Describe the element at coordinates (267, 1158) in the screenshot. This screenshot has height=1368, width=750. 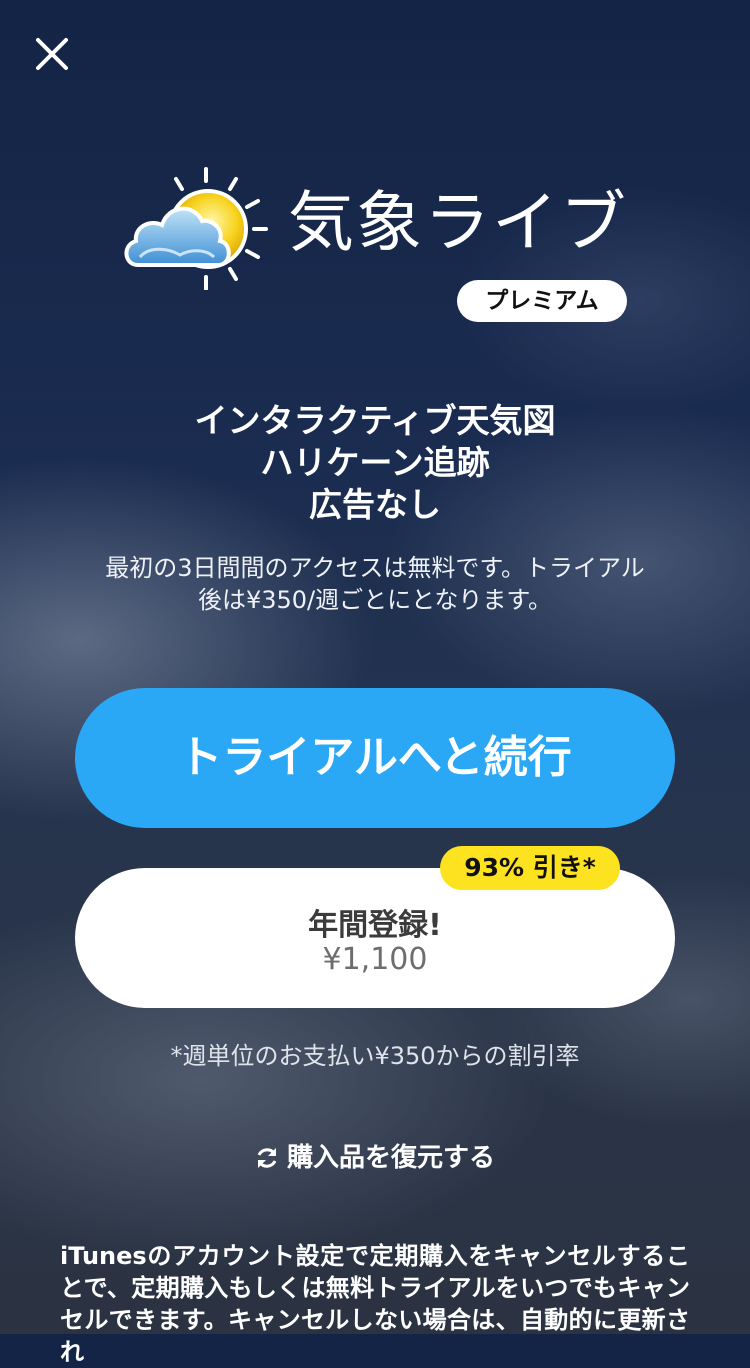
I see `refresh-icon` at that location.